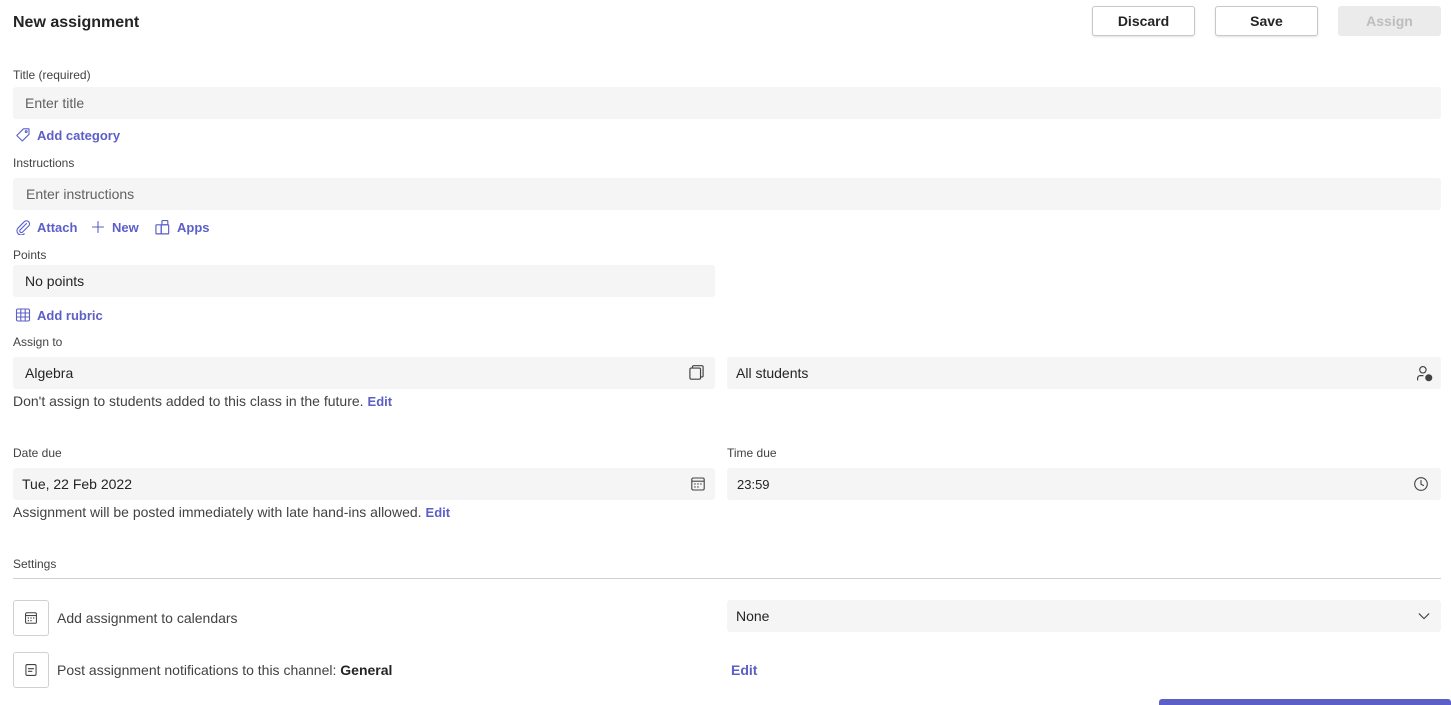 The height and width of the screenshot is (705, 1451). Describe the element at coordinates (438, 512) in the screenshot. I see `due-edit-link: Edit` at that location.